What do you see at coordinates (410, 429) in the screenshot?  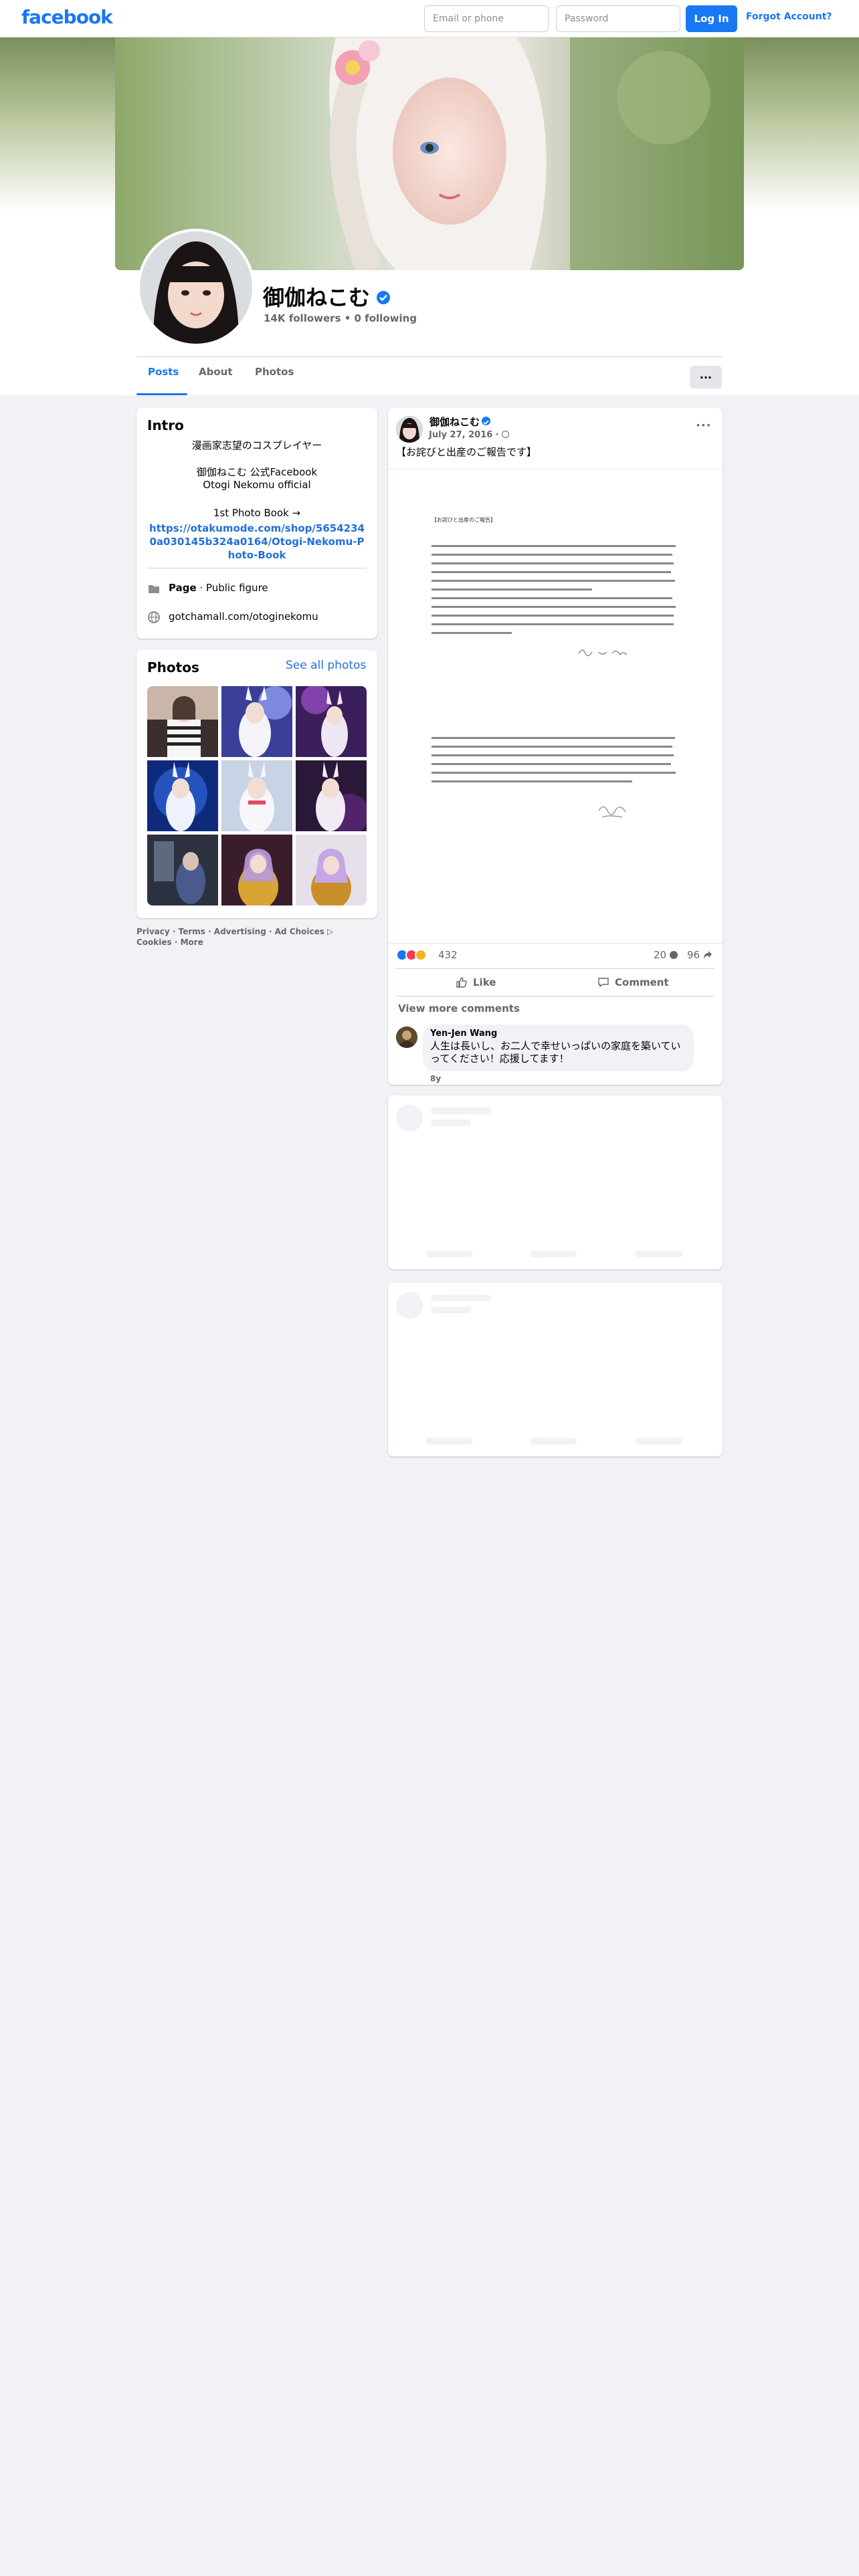 I see `post-author-avatar` at bounding box center [410, 429].